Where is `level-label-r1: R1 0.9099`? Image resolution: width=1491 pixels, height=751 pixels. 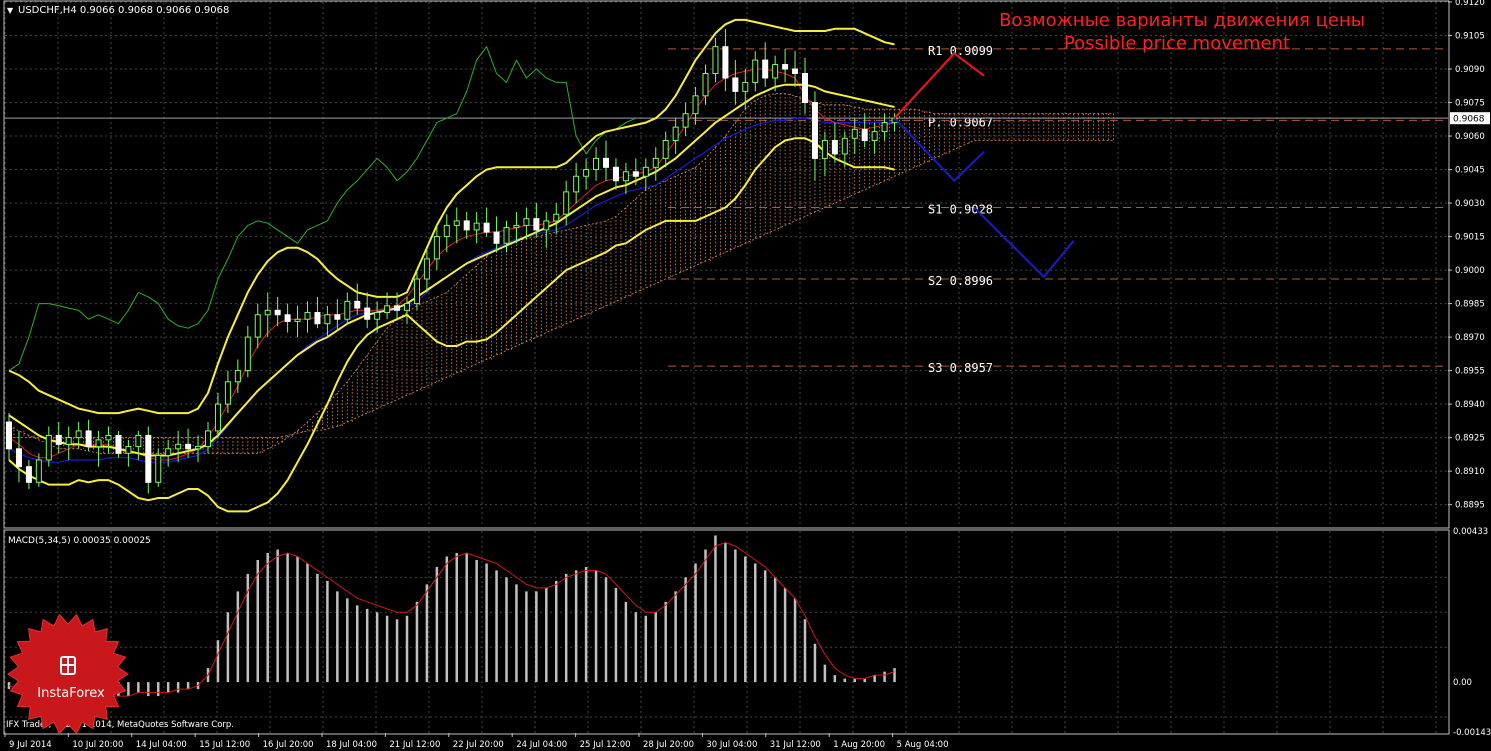
level-label-r1: R1 0.9099 is located at coordinates (960, 51).